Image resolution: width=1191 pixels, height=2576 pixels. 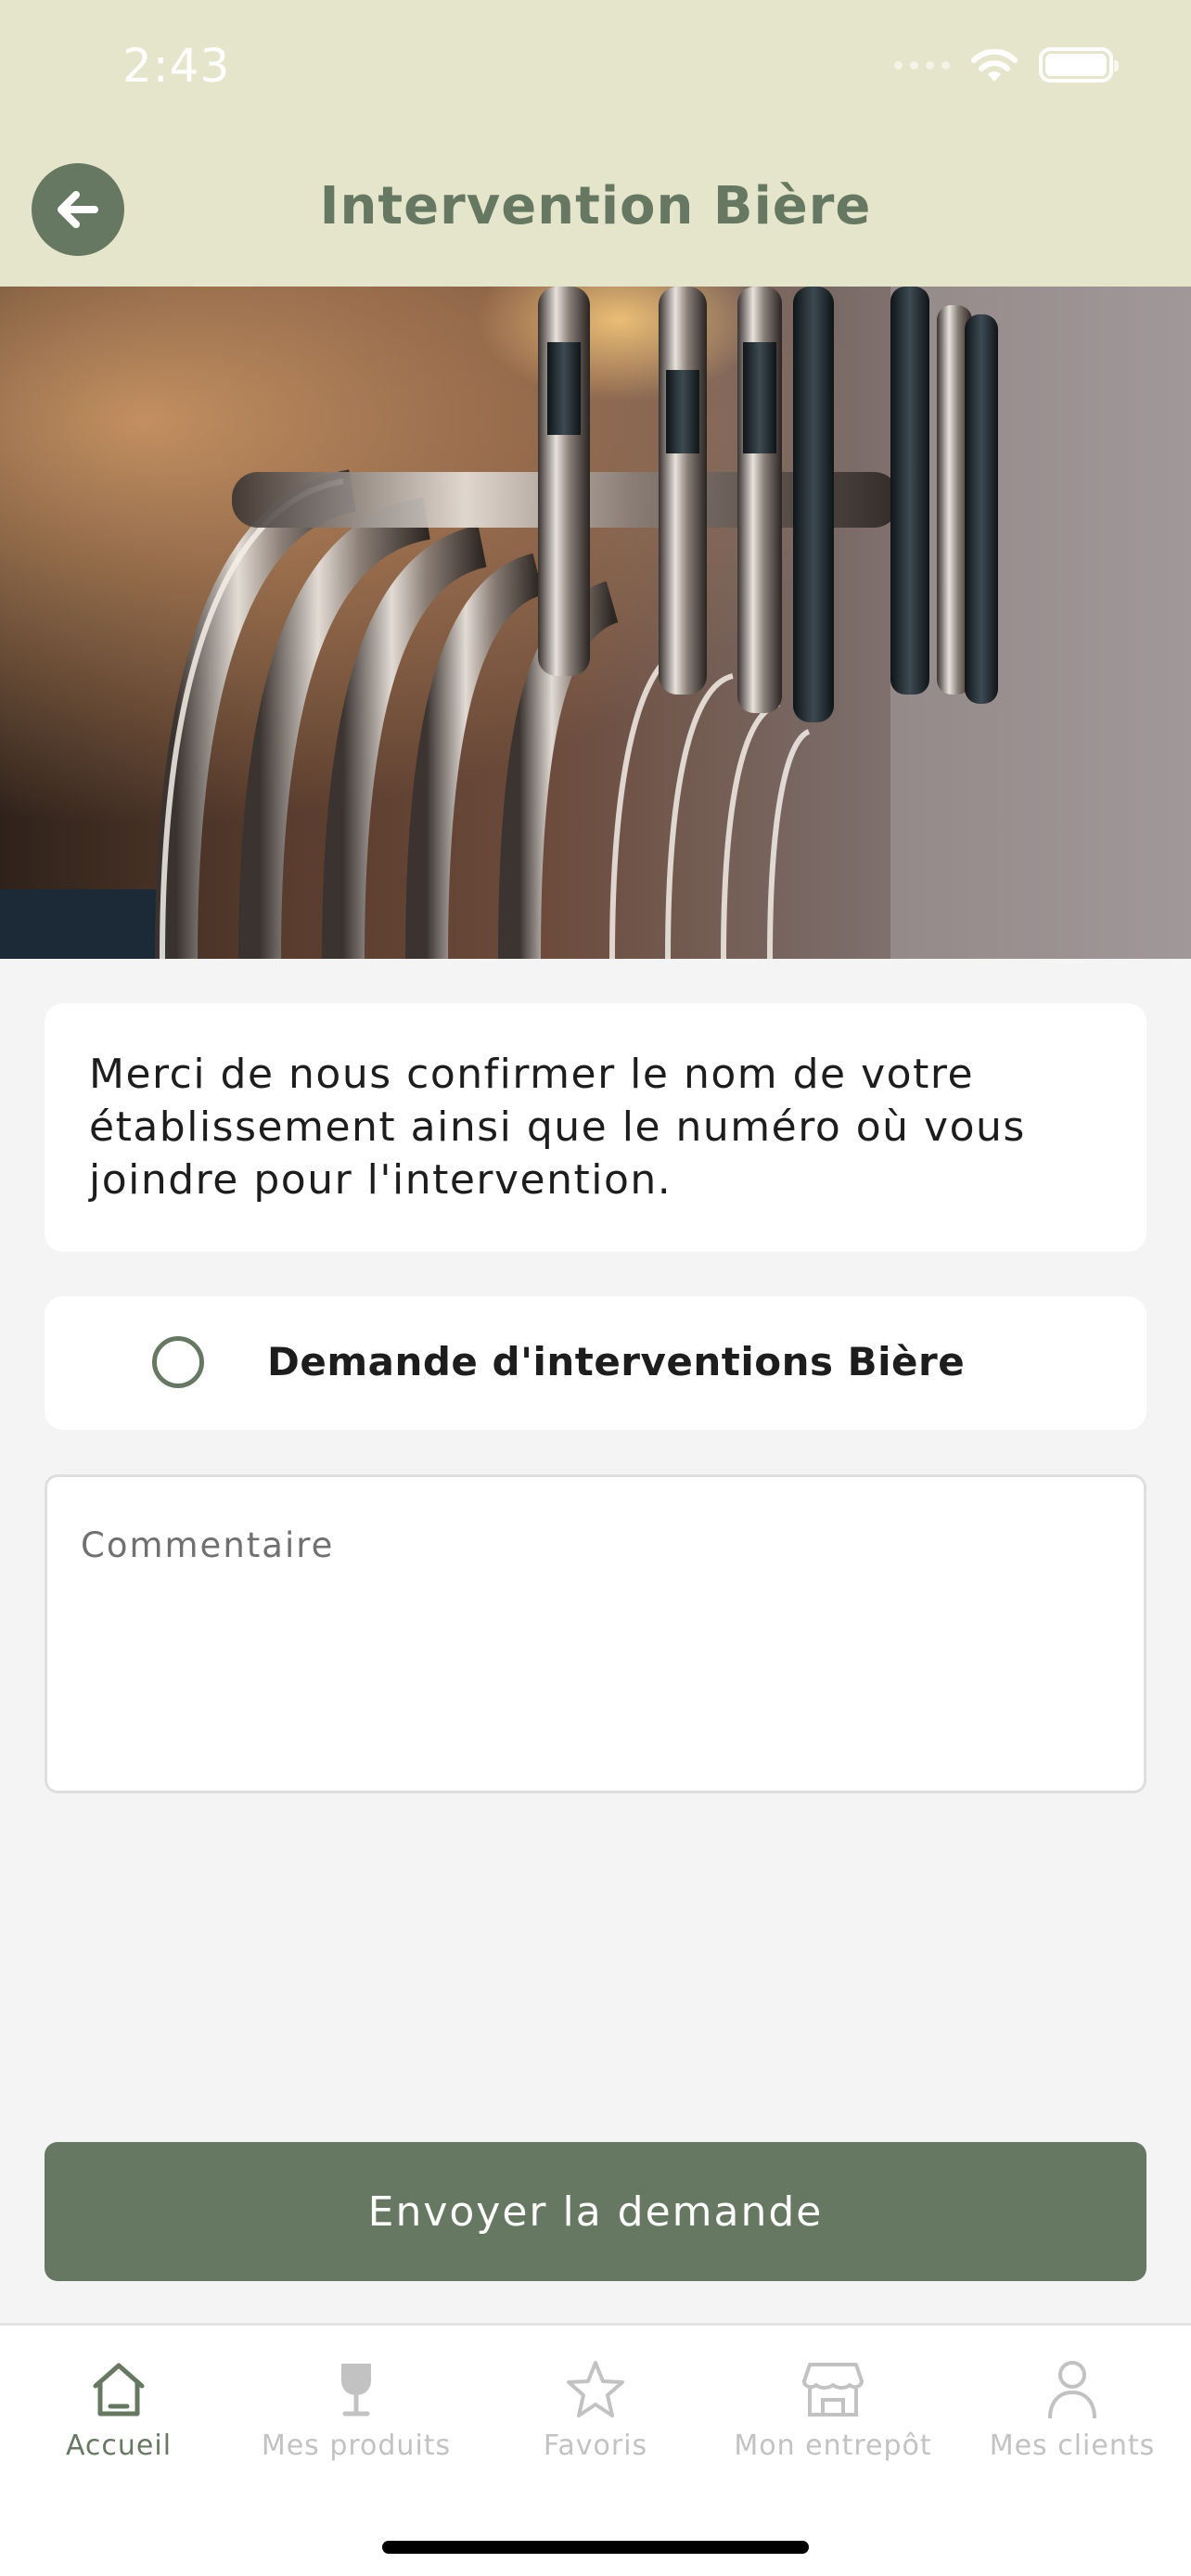 I want to click on tab-mes-produits: Mes produits, so click(x=356, y=2409).